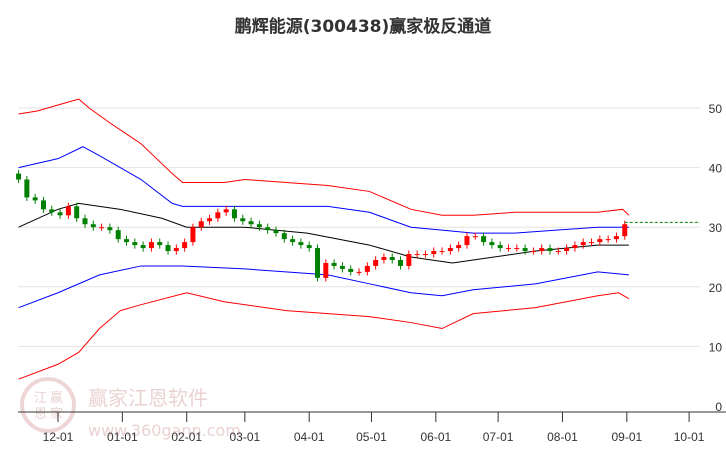 The image size is (726, 450). What do you see at coordinates (244, 437) in the screenshot?
I see `x-tick-label: 03-01` at bounding box center [244, 437].